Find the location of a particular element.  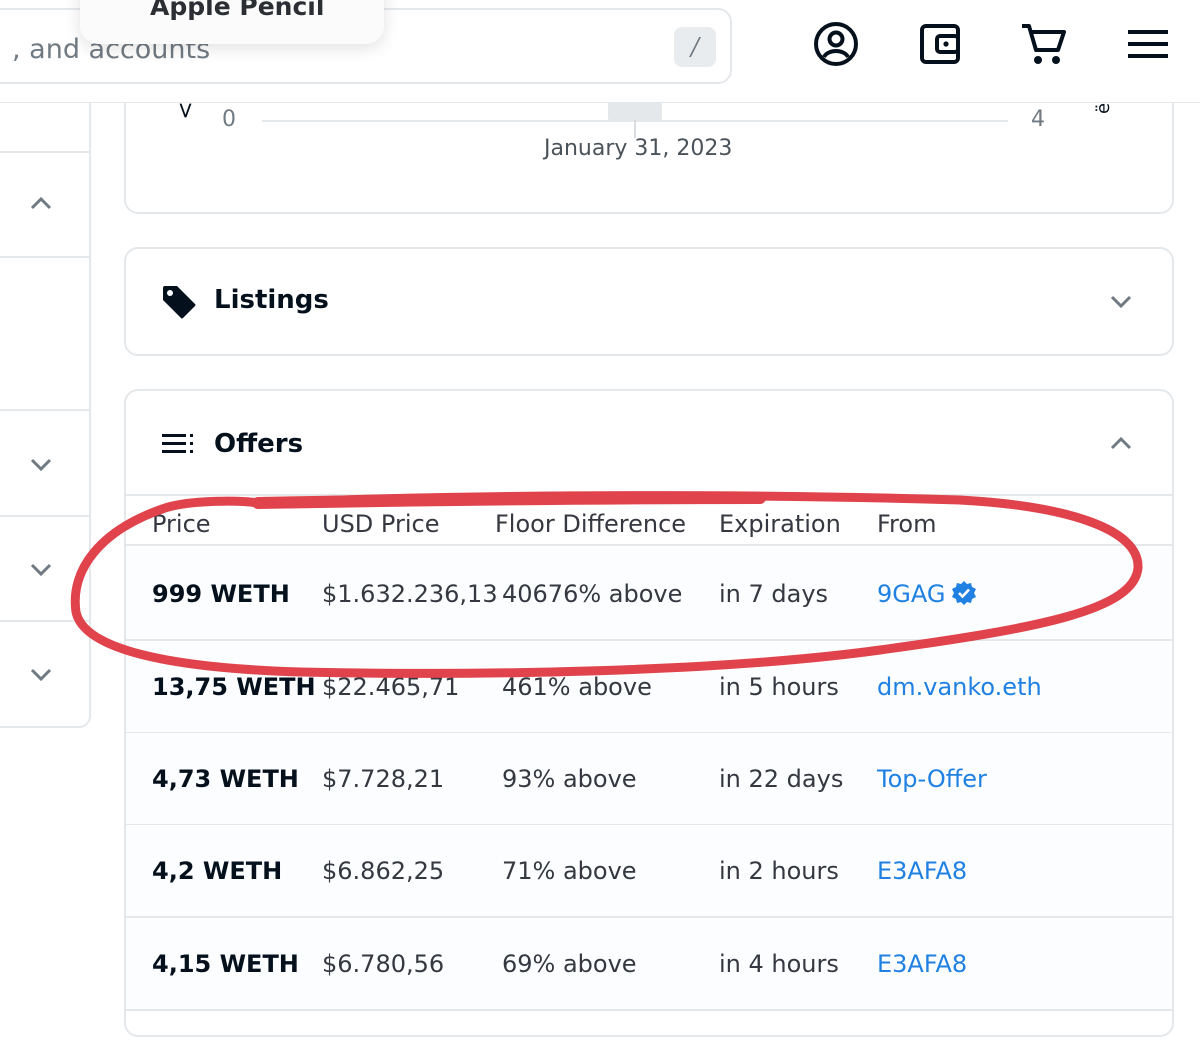

offer-floor-difference: 461% above is located at coordinates (577, 687).